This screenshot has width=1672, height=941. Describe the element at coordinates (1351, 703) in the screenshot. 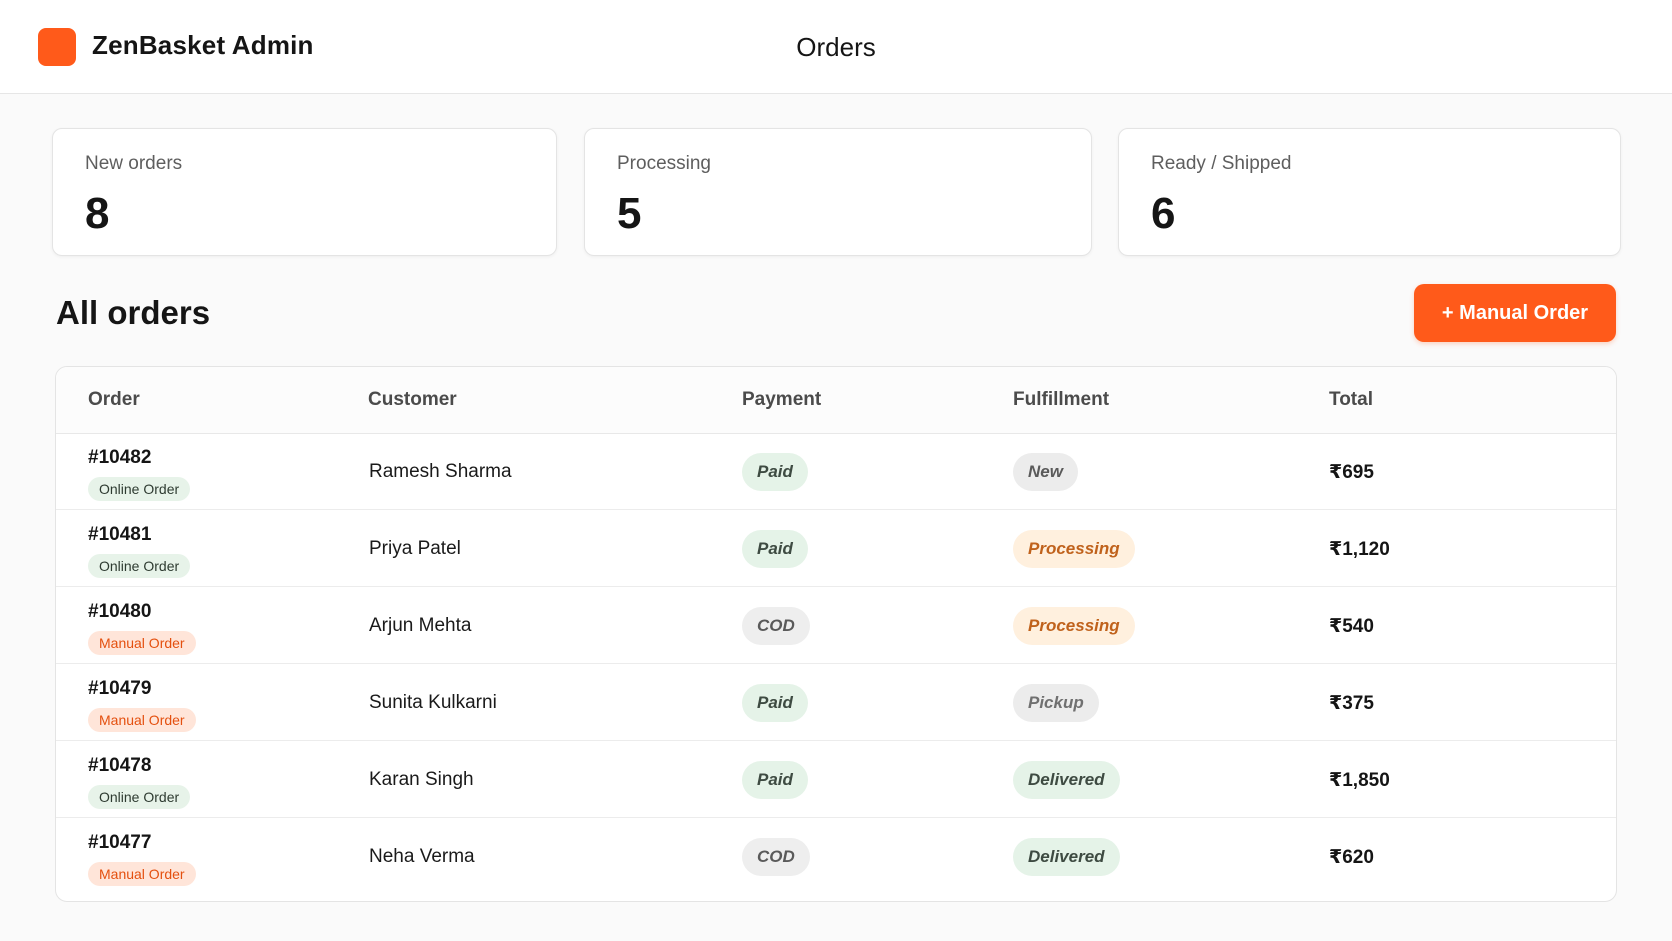

I see `order-total: ₹375` at that location.